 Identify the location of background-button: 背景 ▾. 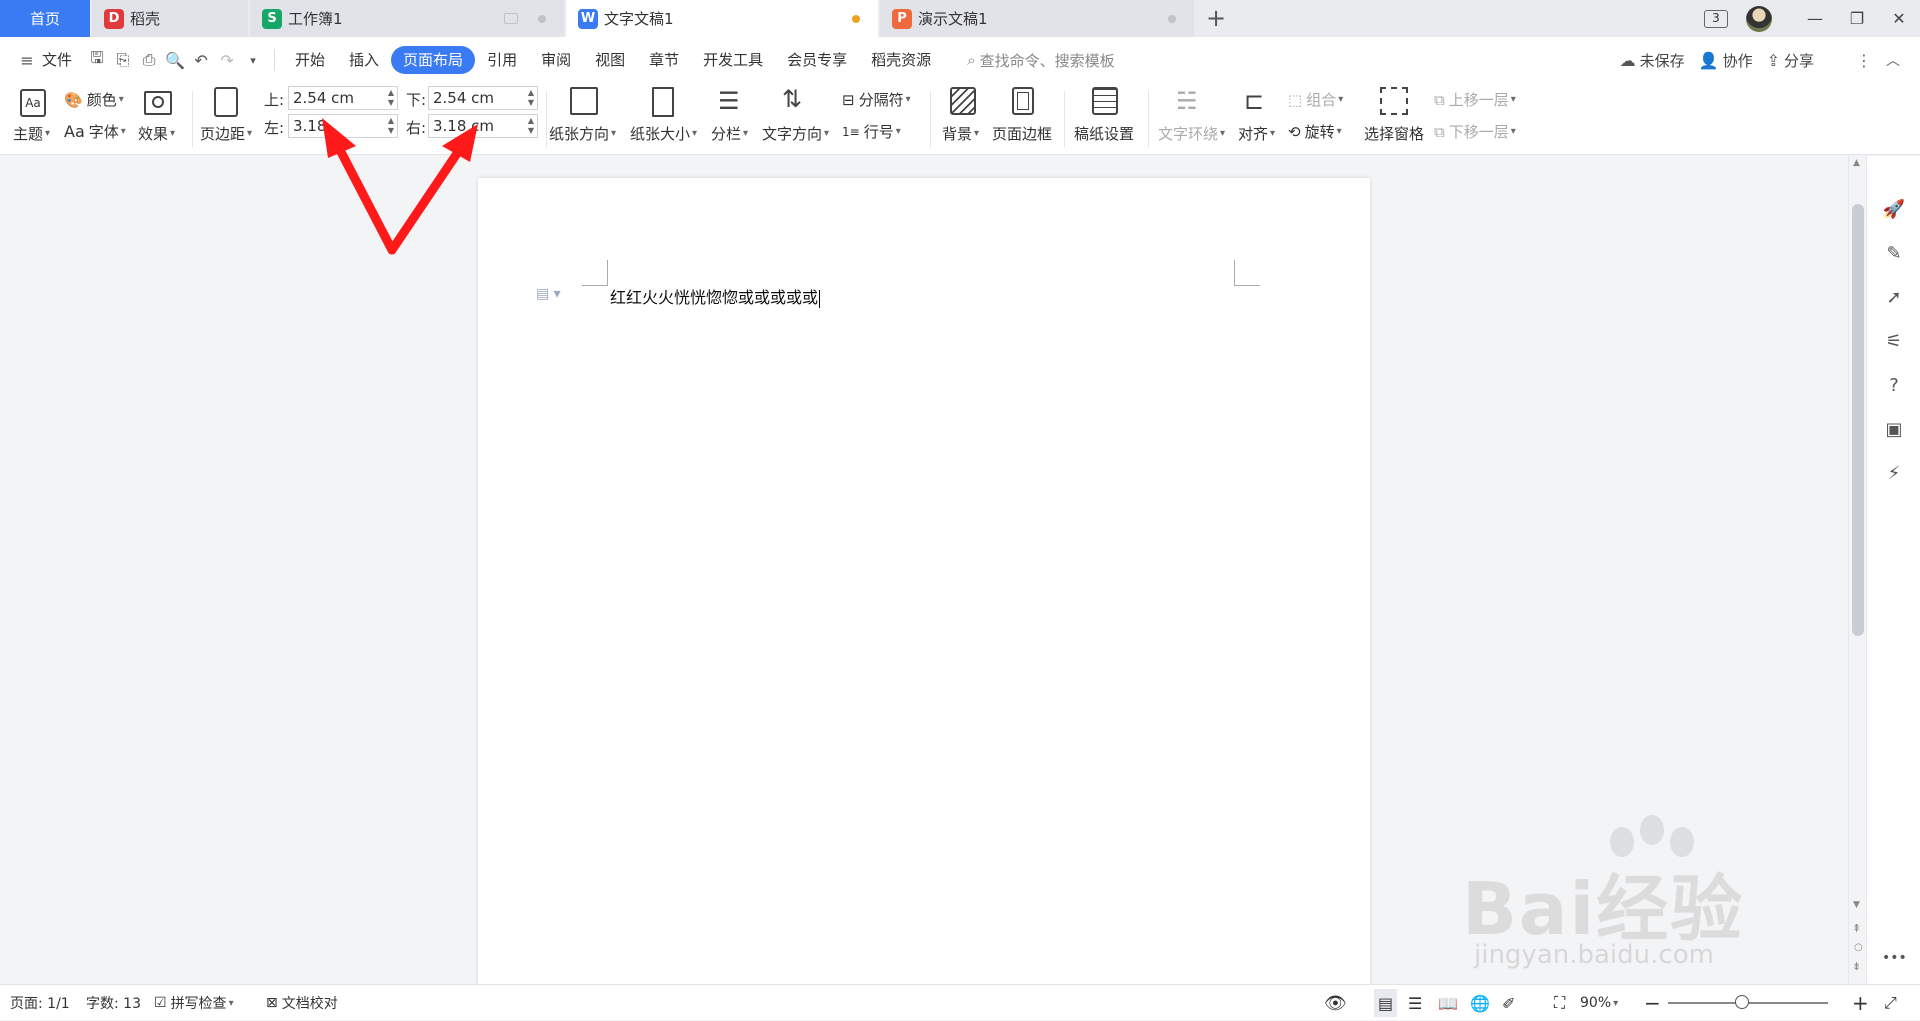
(960, 133).